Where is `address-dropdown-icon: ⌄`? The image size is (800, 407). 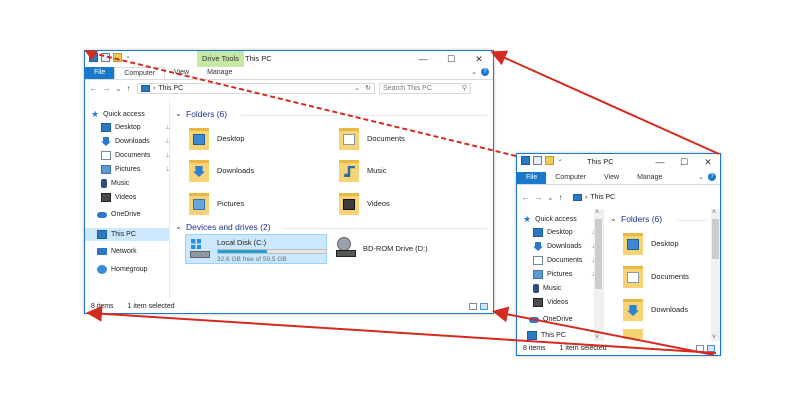 address-dropdown-icon: ⌄ is located at coordinates (357, 88).